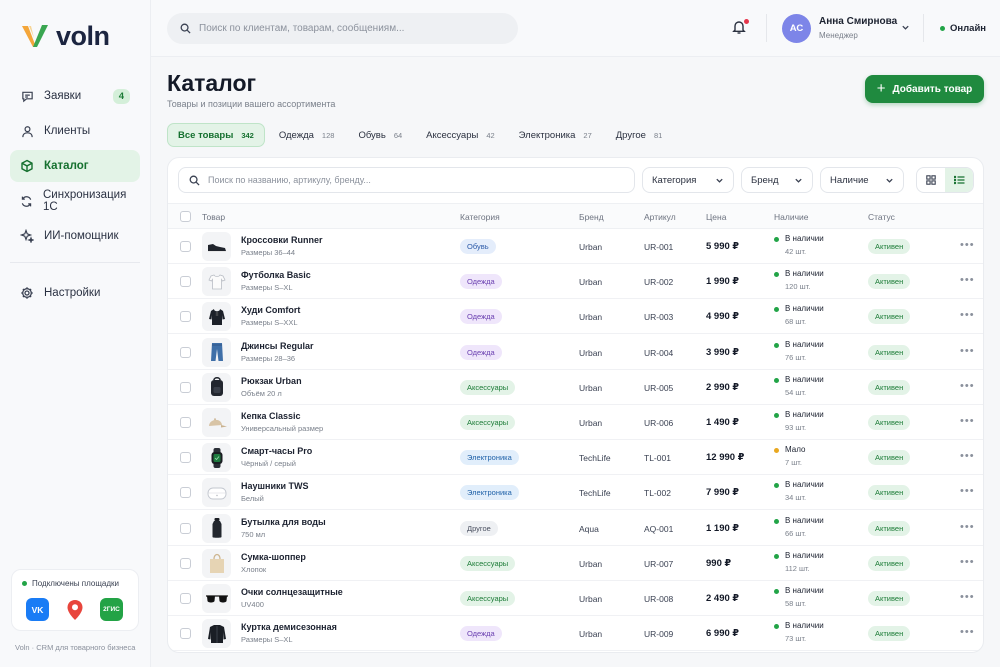  Describe the element at coordinates (282, 428) in the screenshot. I see `product-variant: Универсальный размер` at that location.